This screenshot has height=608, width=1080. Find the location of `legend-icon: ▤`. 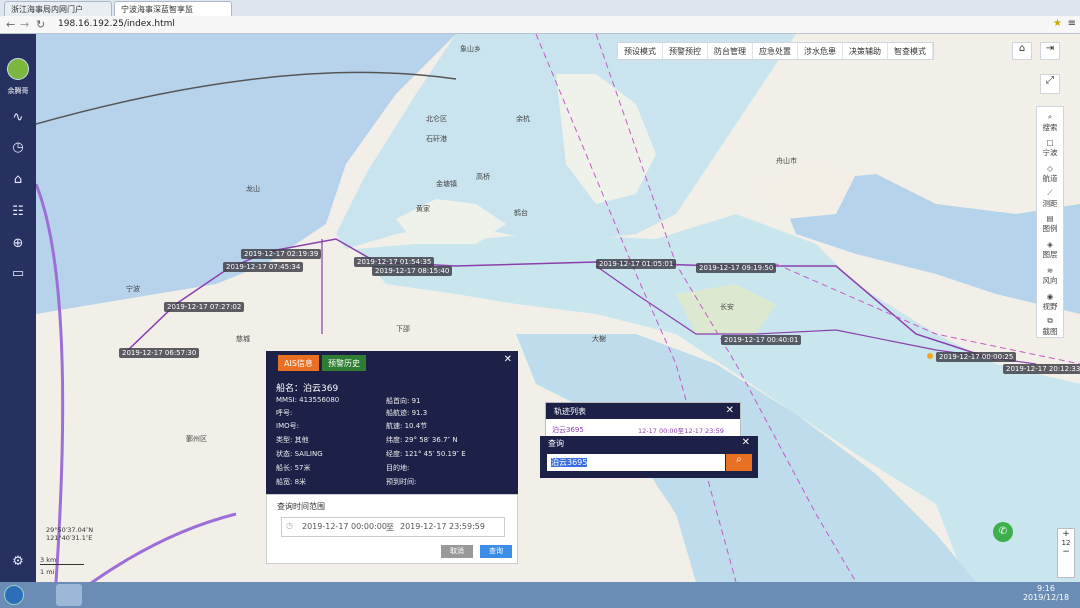

legend-icon: ▤ is located at coordinates (1050, 218).